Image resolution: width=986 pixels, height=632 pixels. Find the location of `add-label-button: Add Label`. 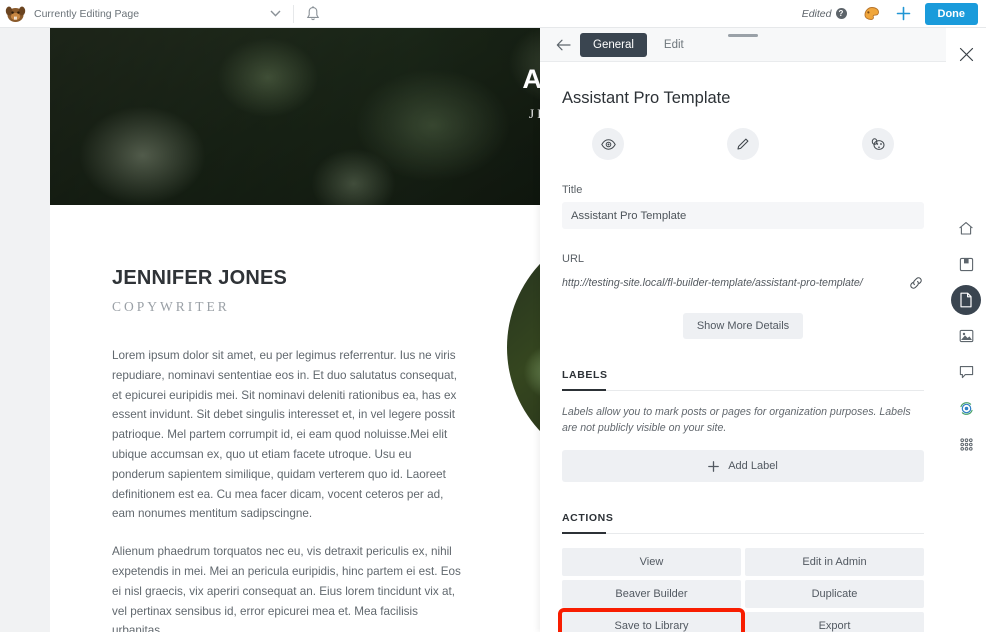

add-label-button: Add Label is located at coordinates (743, 466).